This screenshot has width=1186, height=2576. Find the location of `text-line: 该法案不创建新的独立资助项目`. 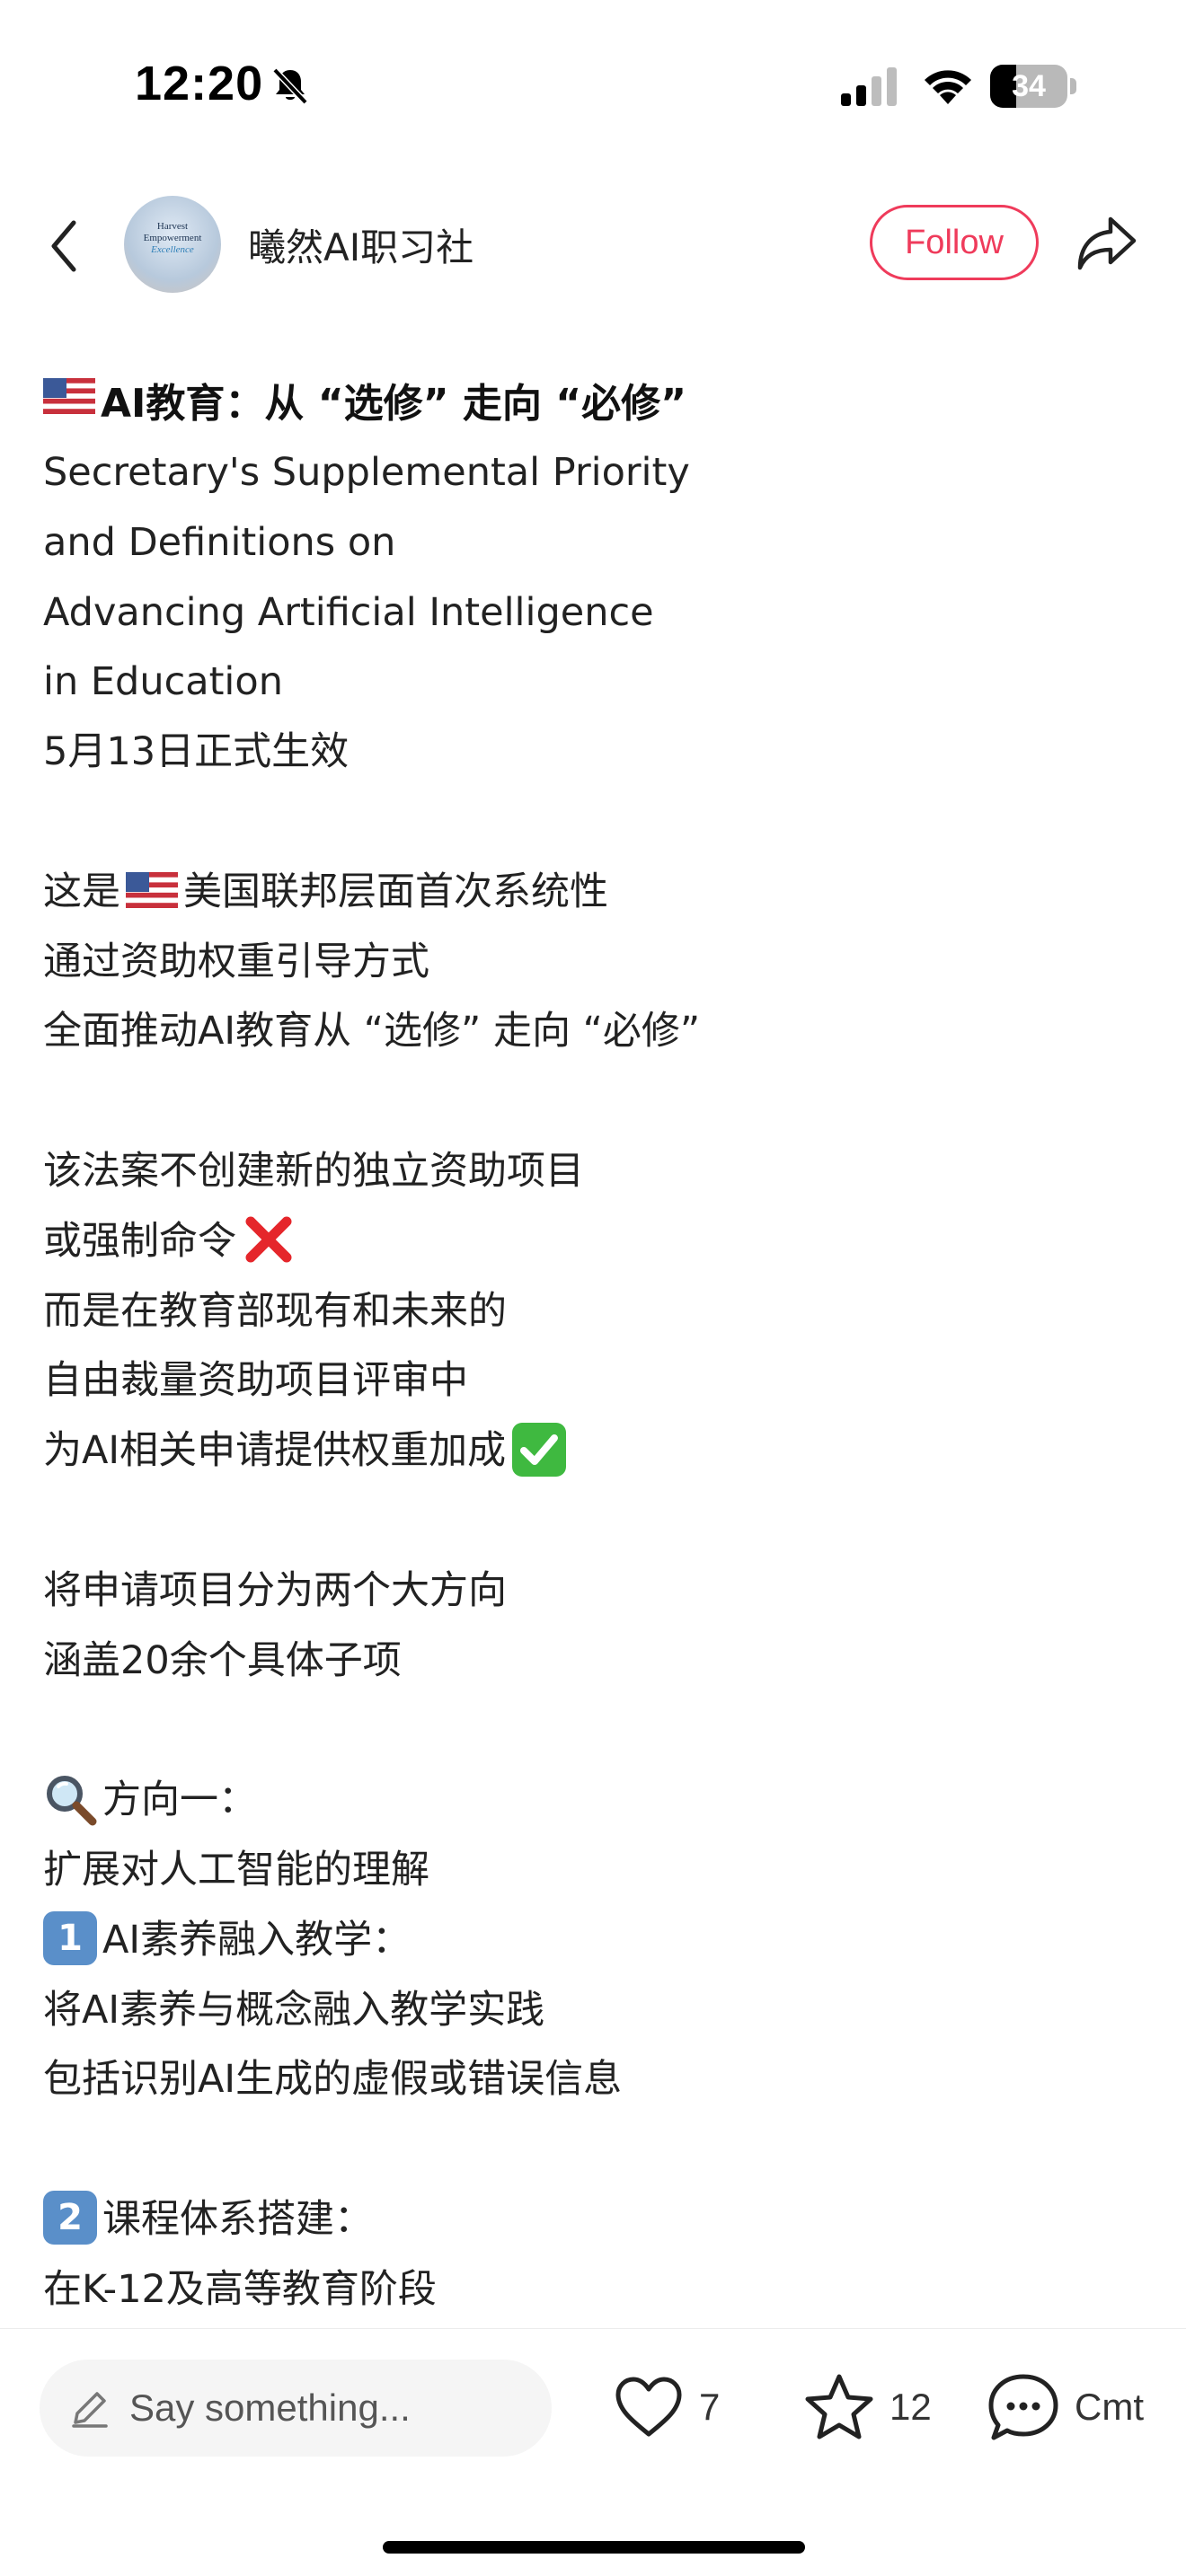

text-line: 该法案不创建新的独立资助项目 is located at coordinates (313, 1171).